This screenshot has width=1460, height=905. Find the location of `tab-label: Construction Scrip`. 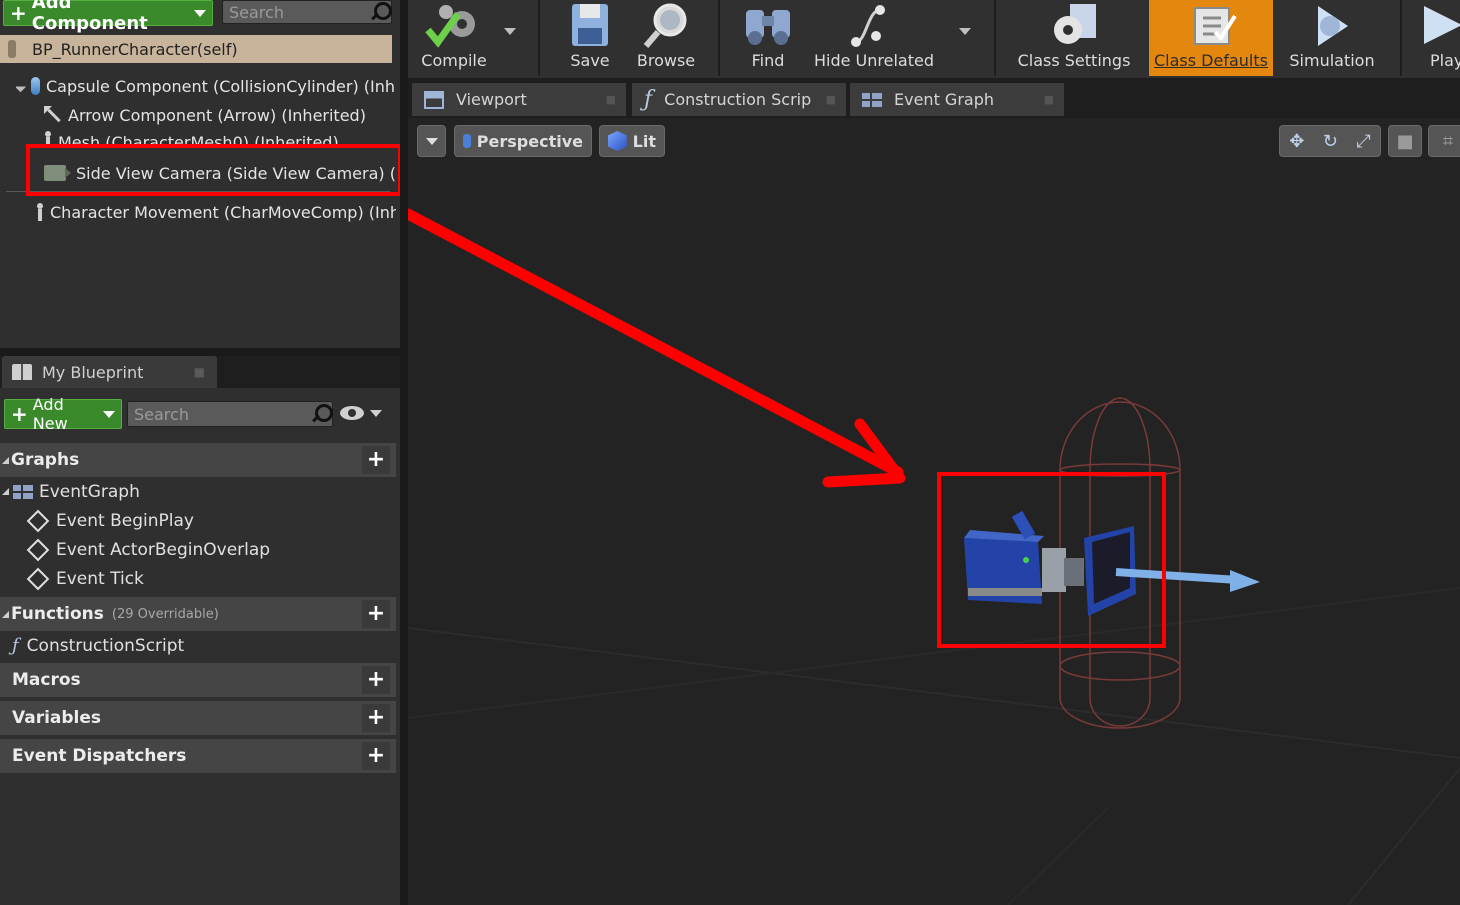

tab-label: Construction Scrip is located at coordinates (738, 99).